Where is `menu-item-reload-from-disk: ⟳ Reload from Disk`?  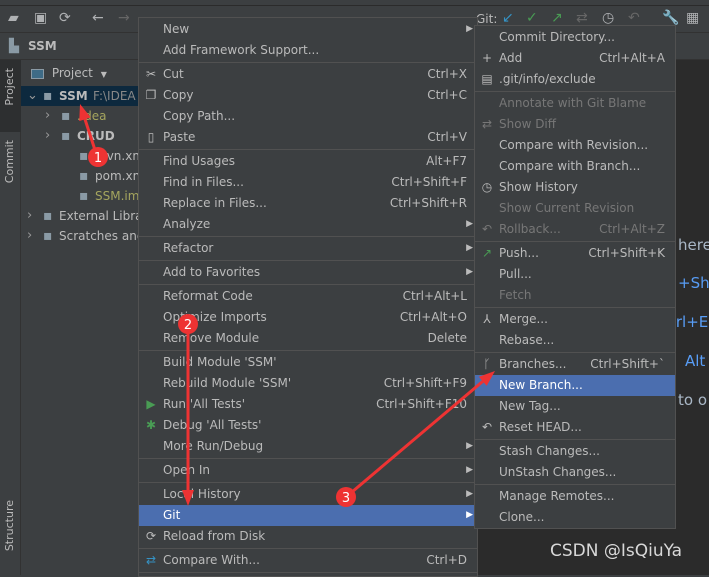
menu-item-reload-from-disk: ⟳ Reload from Disk is located at coordinates (308, 536).